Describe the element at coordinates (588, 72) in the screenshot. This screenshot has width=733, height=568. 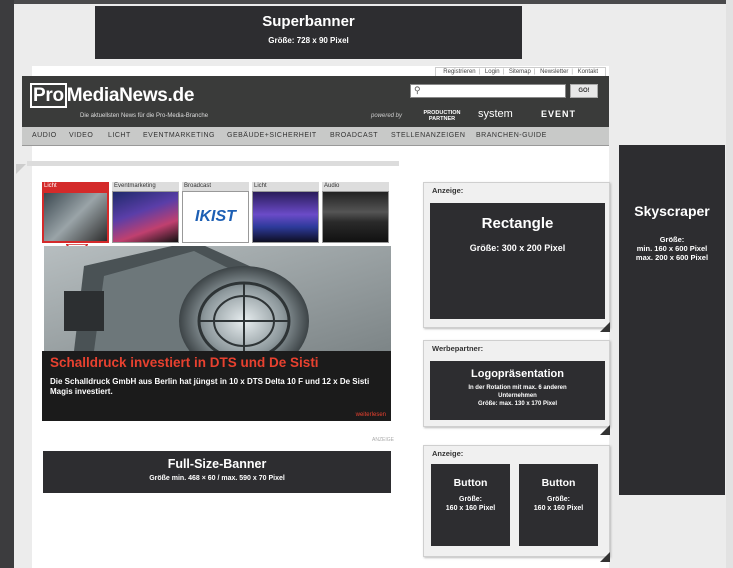
I see `link-kontakt: Kontakt` at that location.